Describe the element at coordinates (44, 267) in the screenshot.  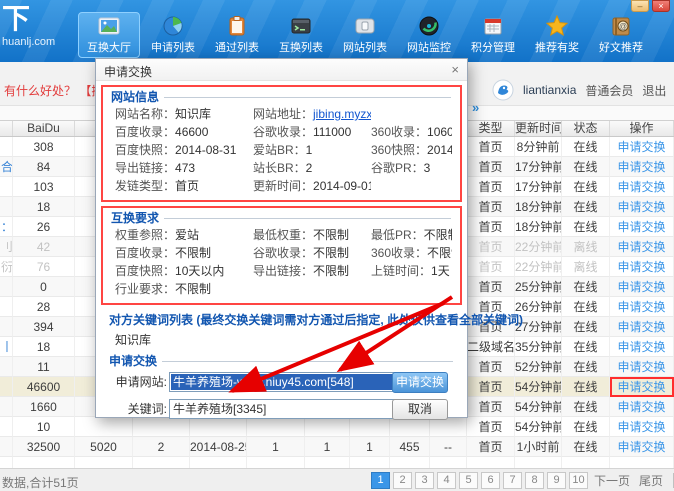
I see `table-cell: 76` at that location.